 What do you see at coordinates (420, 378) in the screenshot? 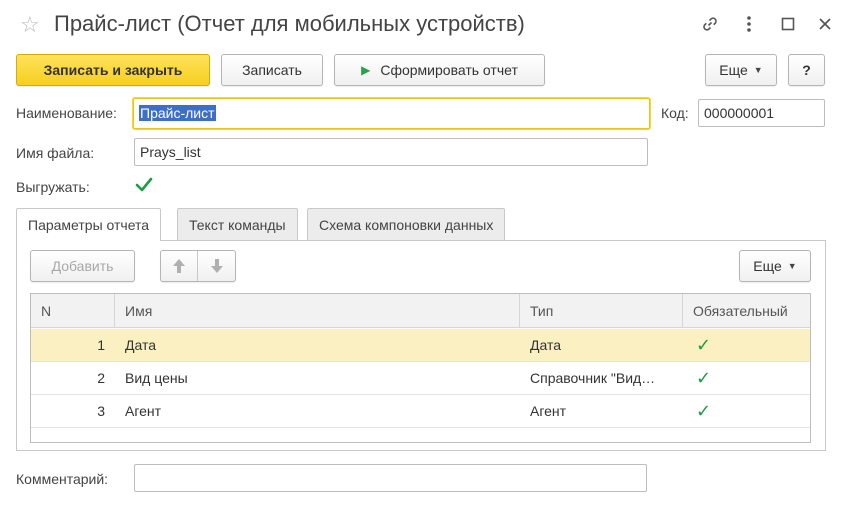
I see `table-row: 2 Вид цены Справочник "Вид… ✓` at bounding box center [420, 378].